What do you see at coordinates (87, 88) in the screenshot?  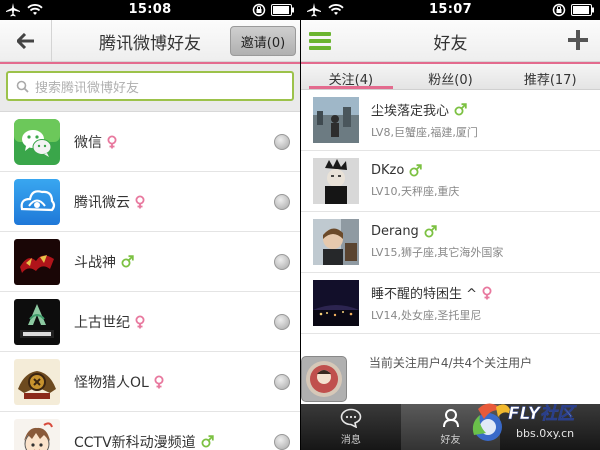 I see `search-placeholder: 搜索腾讯微博好友` at bounding box center [87, 88].